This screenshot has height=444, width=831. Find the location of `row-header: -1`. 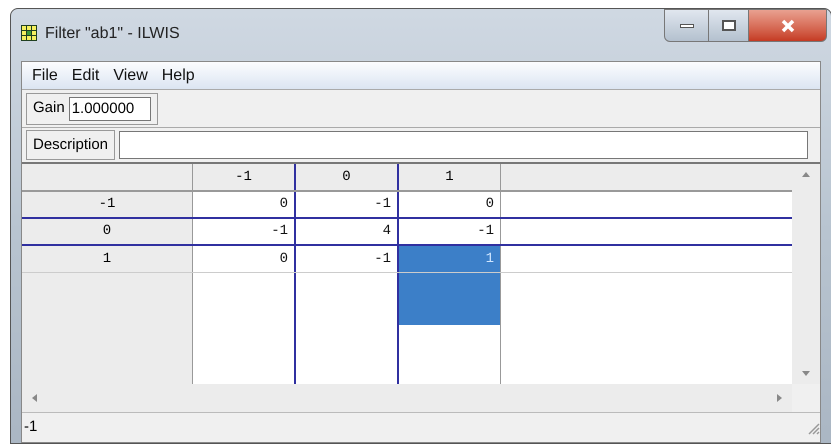

row-header: -1 is located at coordinates (107, 204).